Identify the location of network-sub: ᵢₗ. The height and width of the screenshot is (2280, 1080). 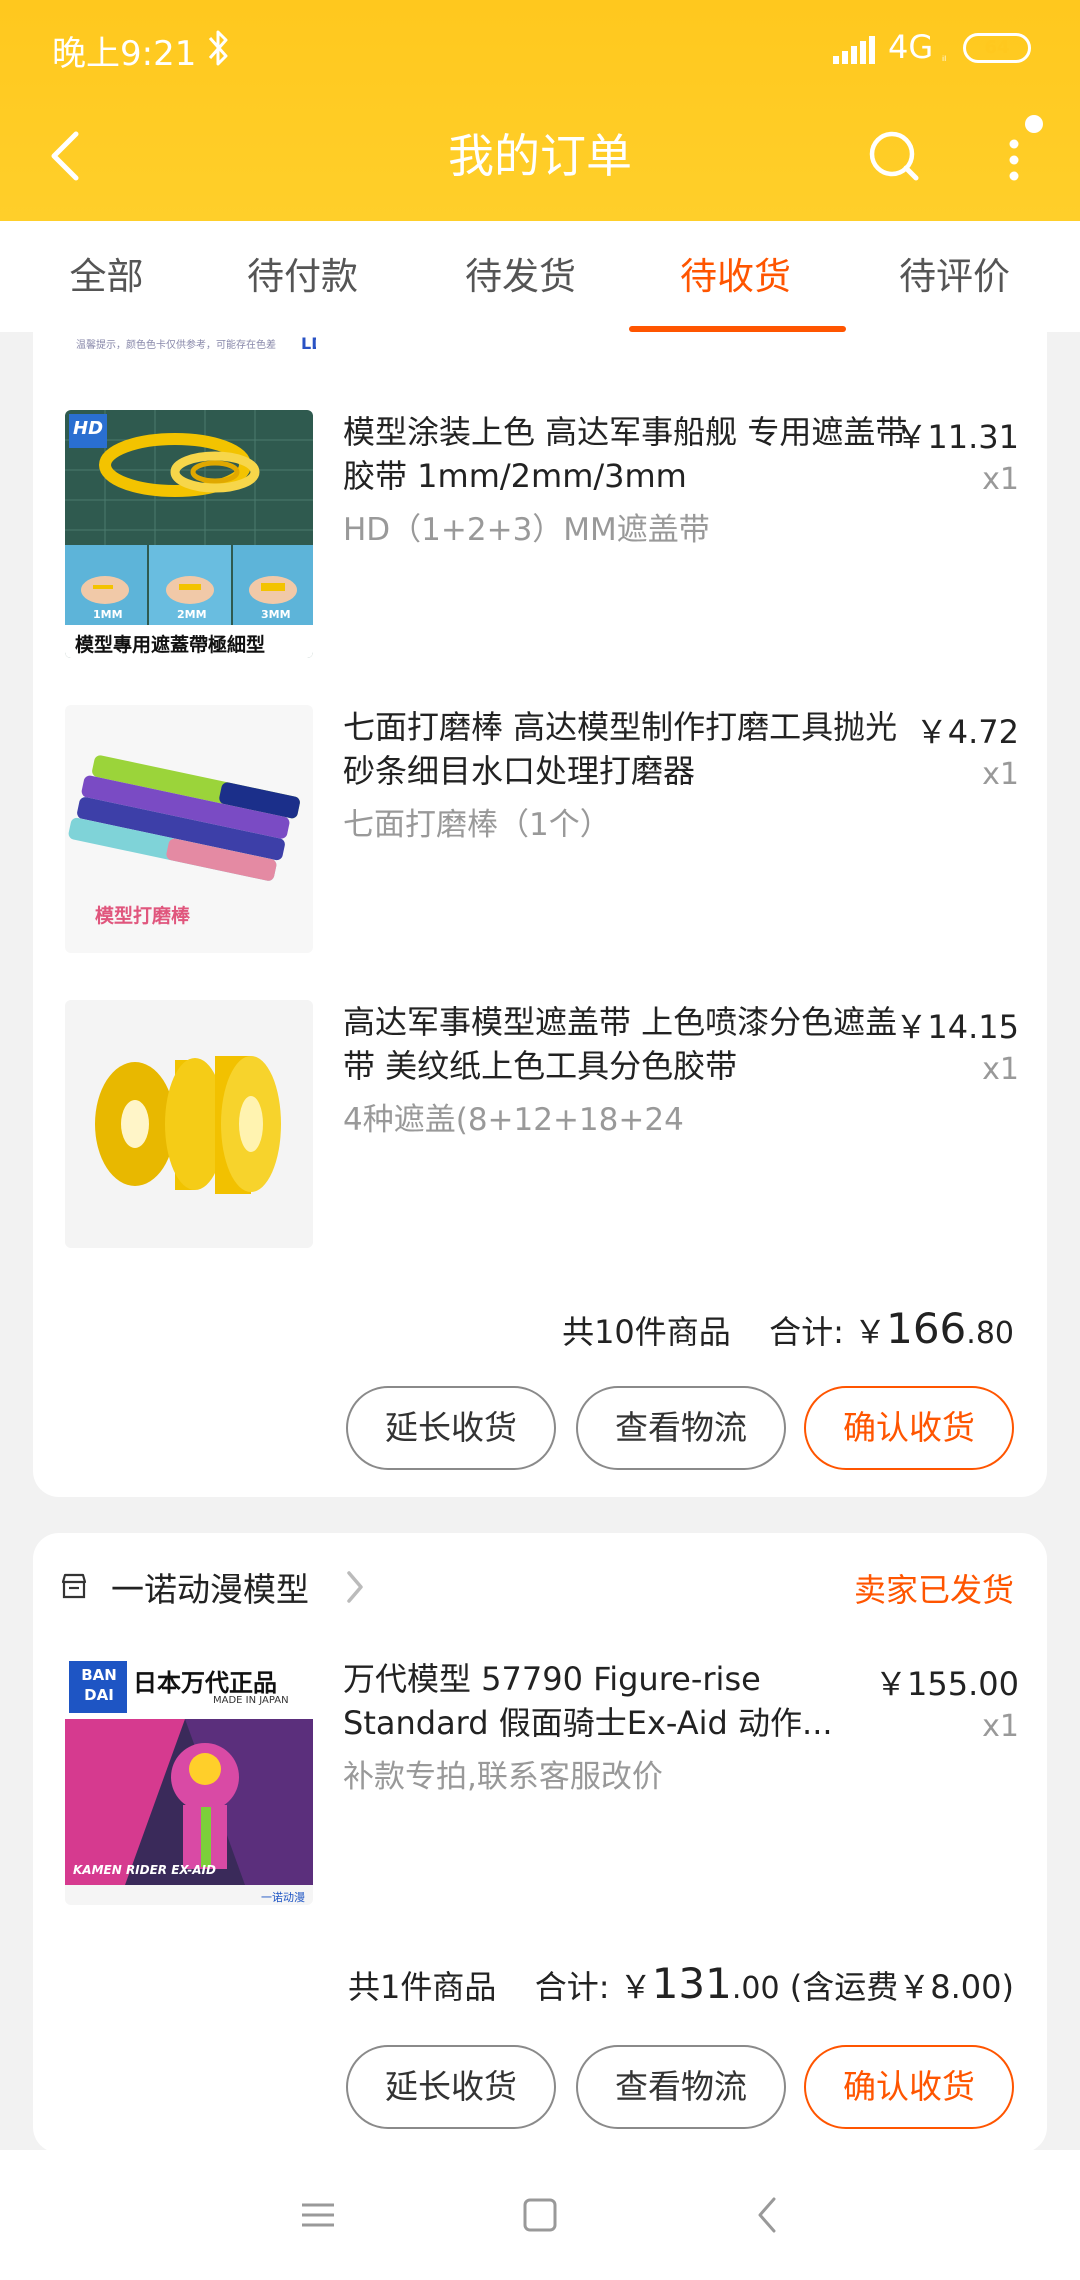
(944, 57).